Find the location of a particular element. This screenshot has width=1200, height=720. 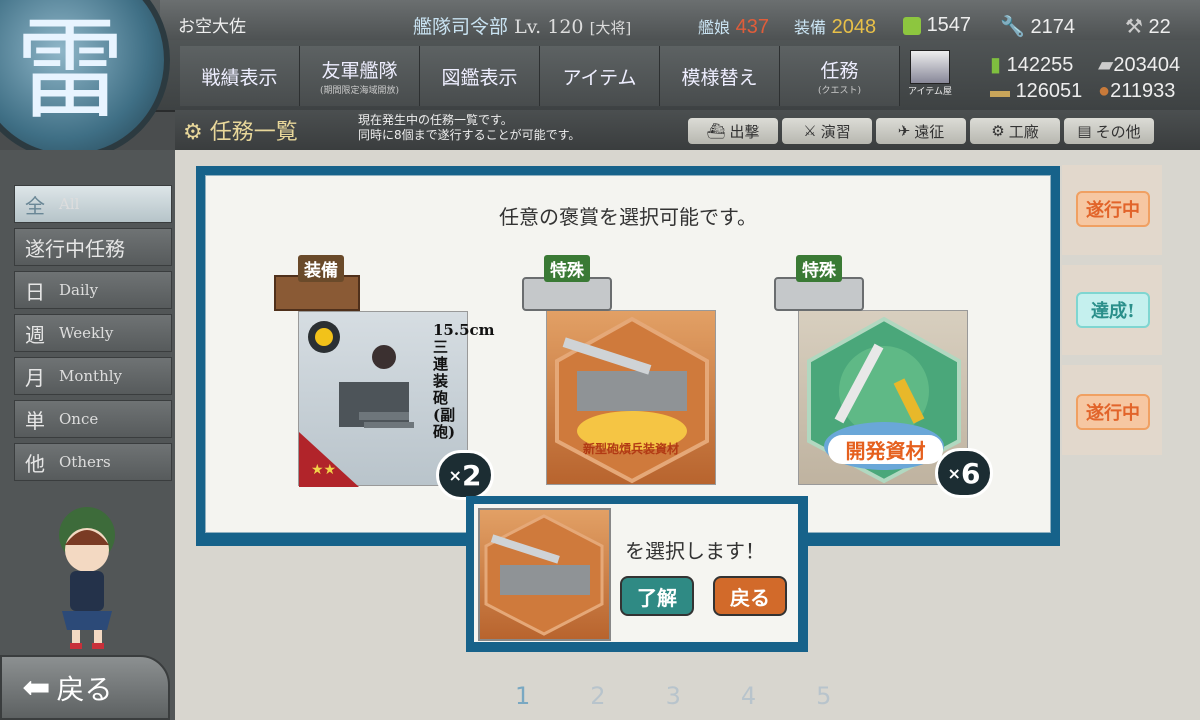

bauxite-value: 211933 is located at coordinates (1143, 91).